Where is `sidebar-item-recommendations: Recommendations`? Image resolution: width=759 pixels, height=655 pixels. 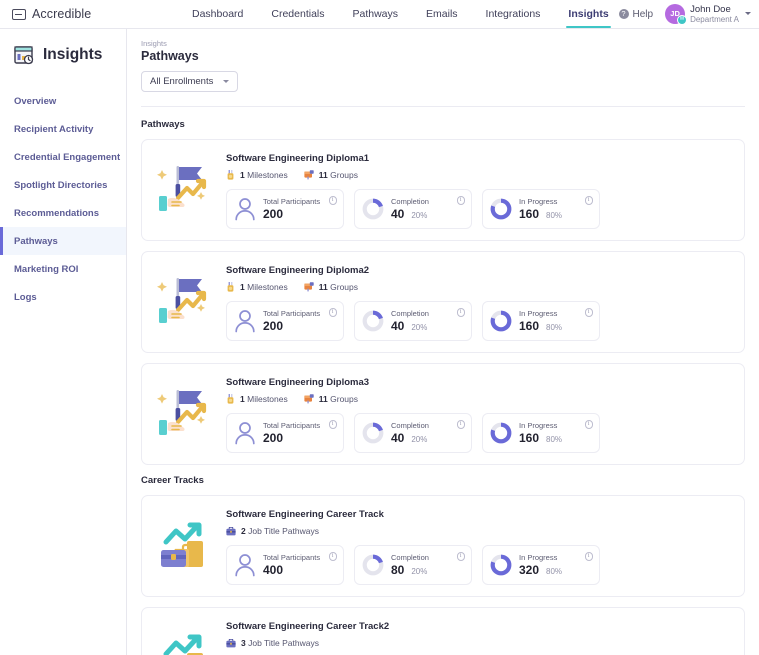
sidebar-item-recommendations: Recommendations is located at coordinates (63, 213).